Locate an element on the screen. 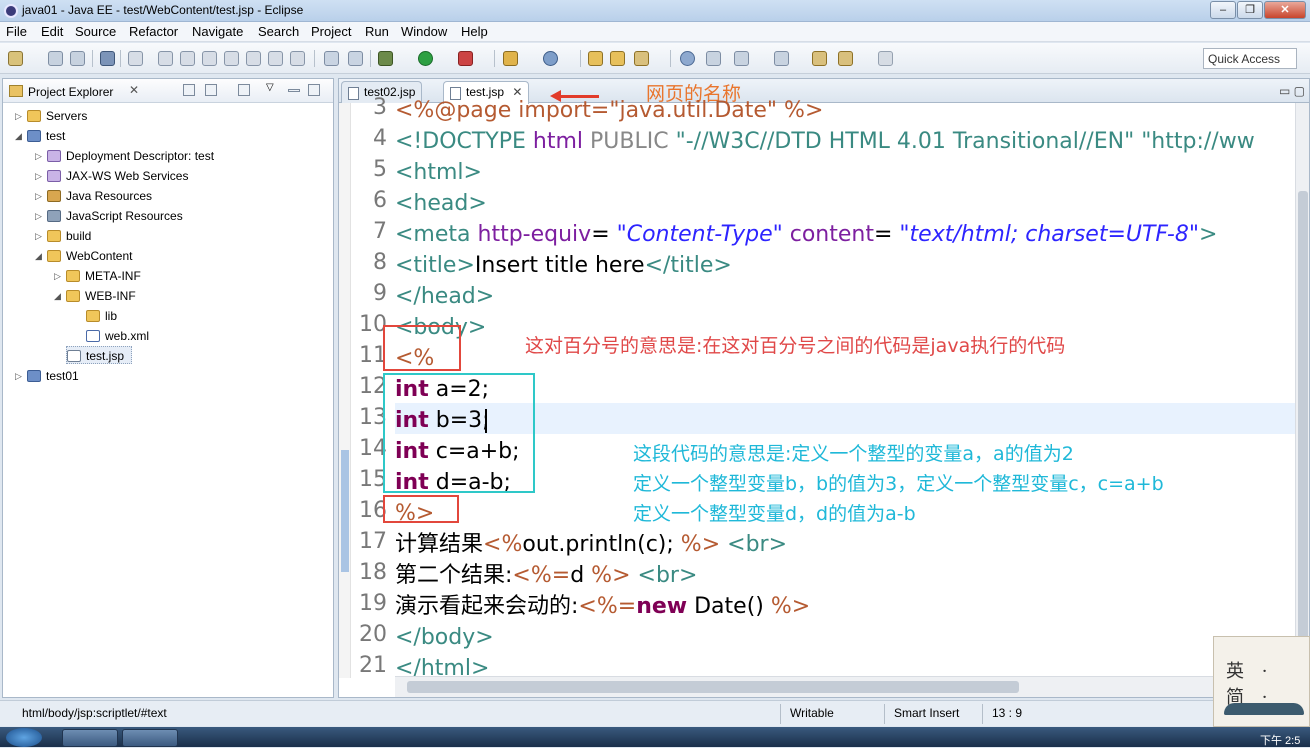 The width and height of the screenshot is (1310, 748). run-icon is located at coordinates (425, 58).